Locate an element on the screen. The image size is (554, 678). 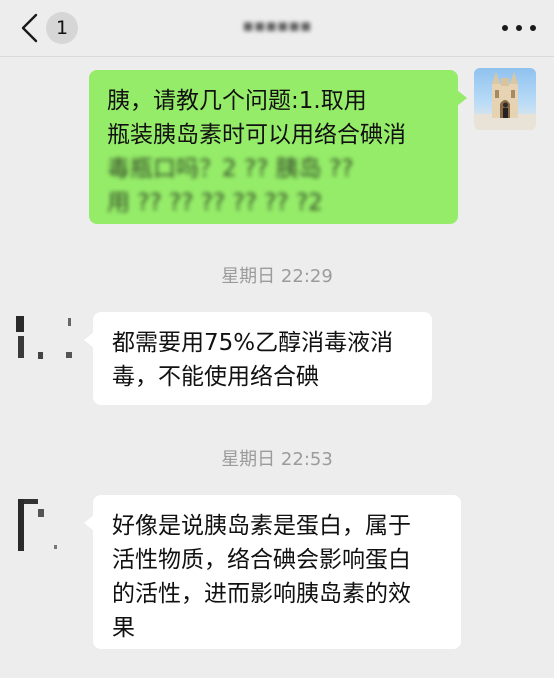
chat-title: ▪▪▪▪▪▪ is located at coordinates (277, 26).